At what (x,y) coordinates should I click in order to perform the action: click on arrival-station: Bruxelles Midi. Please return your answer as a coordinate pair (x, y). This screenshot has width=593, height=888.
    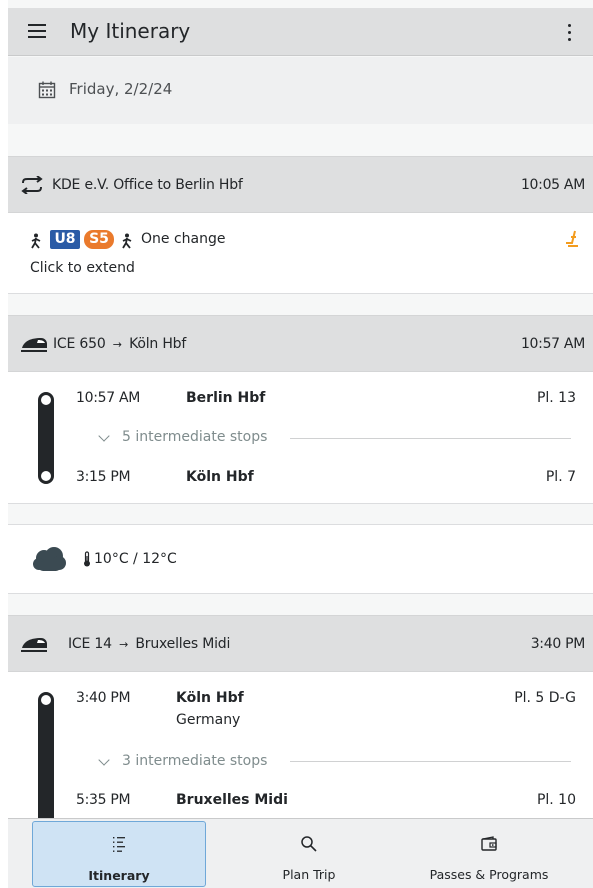
    Looking at the image, I should click on (232, 800).